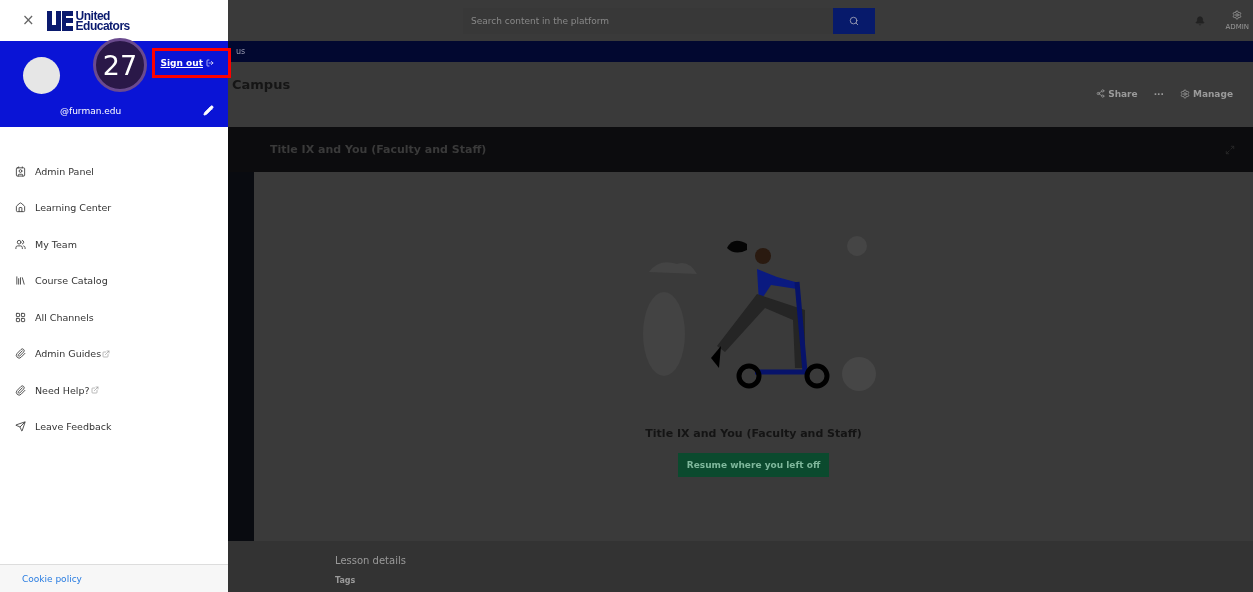  I want to click on menu-item: Course Catalog, so click(114, 280).